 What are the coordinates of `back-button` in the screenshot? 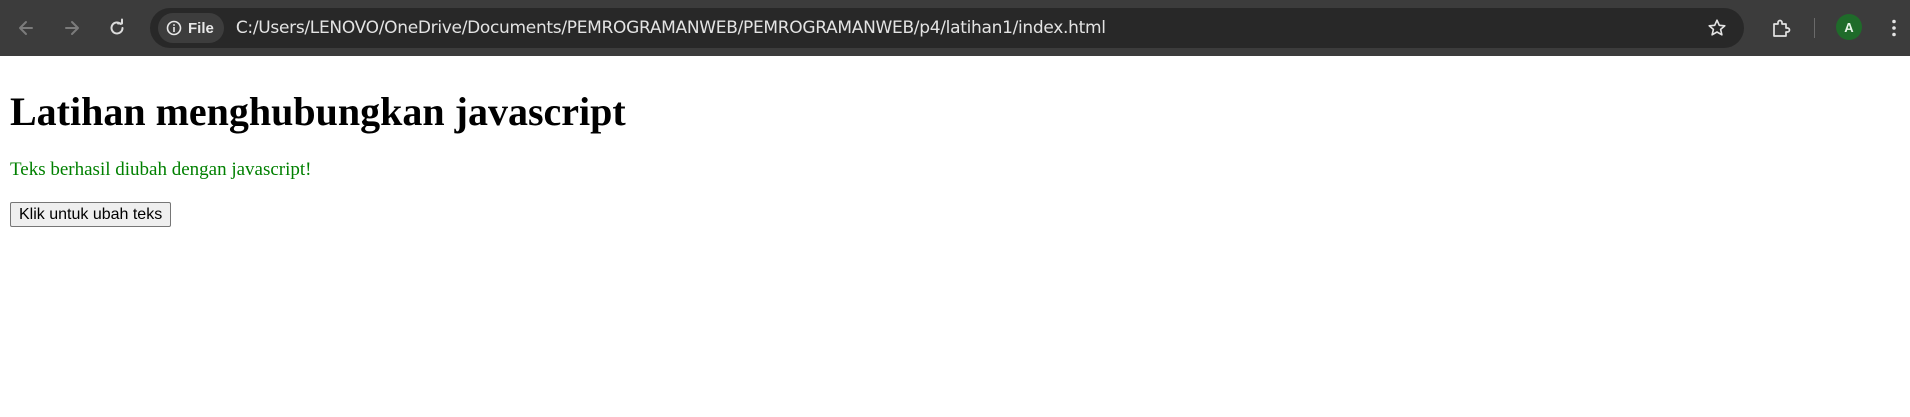 It's located at (26, 28).